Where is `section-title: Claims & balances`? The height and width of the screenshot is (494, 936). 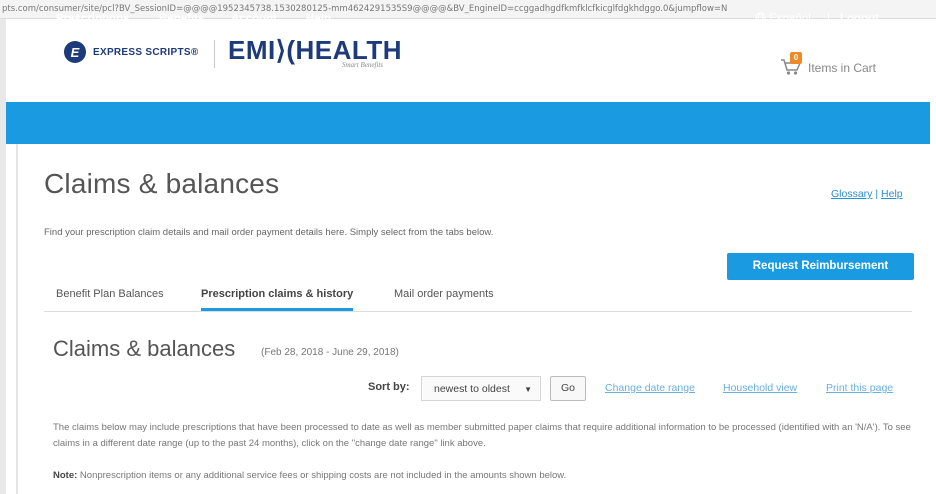 section-title: Claims & balances is located at coordinates (144, 348).